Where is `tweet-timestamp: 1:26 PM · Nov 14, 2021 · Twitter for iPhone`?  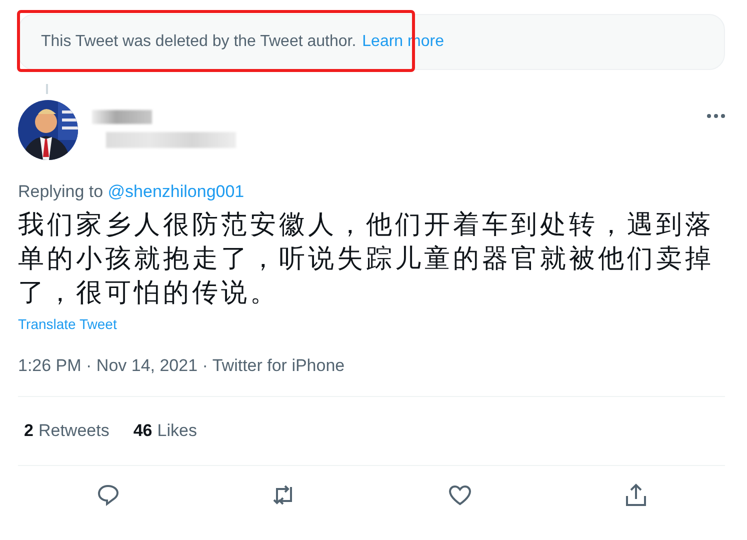
tweet-timestamp: 1:26 PM · Nov 14, 2021 · Twitter for iPhone is located at coordinates (182, 366).